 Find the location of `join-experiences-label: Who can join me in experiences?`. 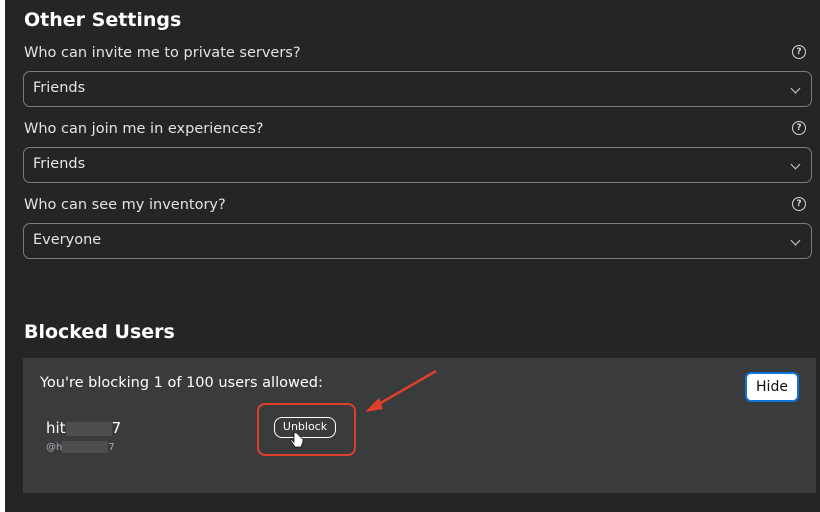

join-experiences-label: Who can join me in experiences? is located at coordinates (144, 129).